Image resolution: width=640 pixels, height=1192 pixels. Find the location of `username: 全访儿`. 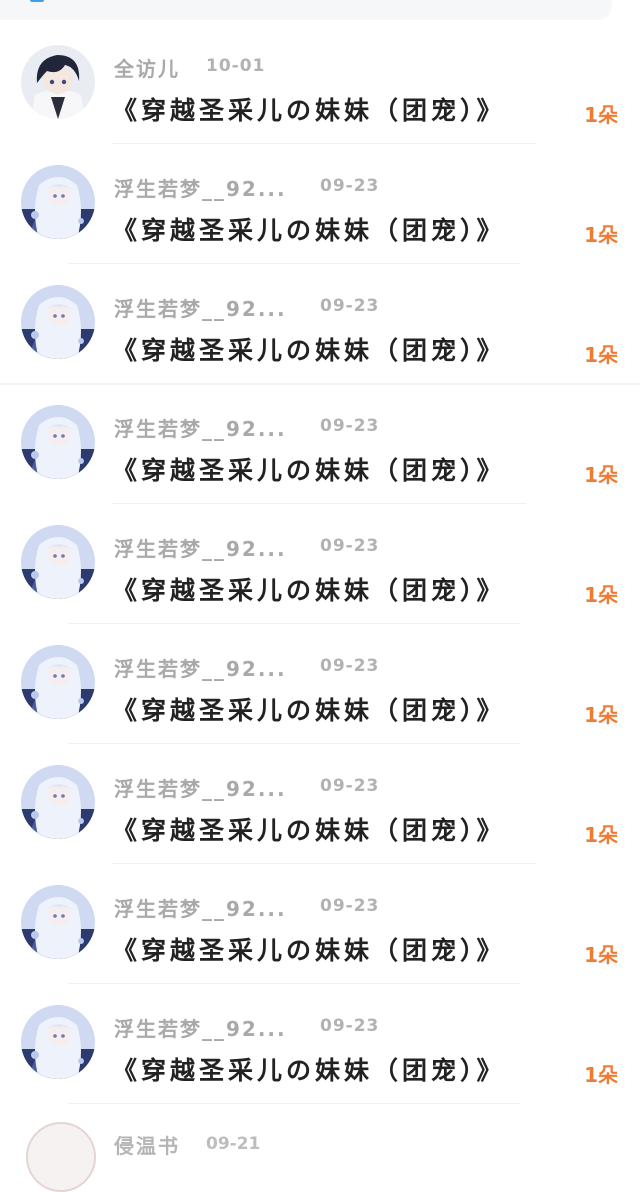

username: 全访儿 is located at coordinates (147, 67).